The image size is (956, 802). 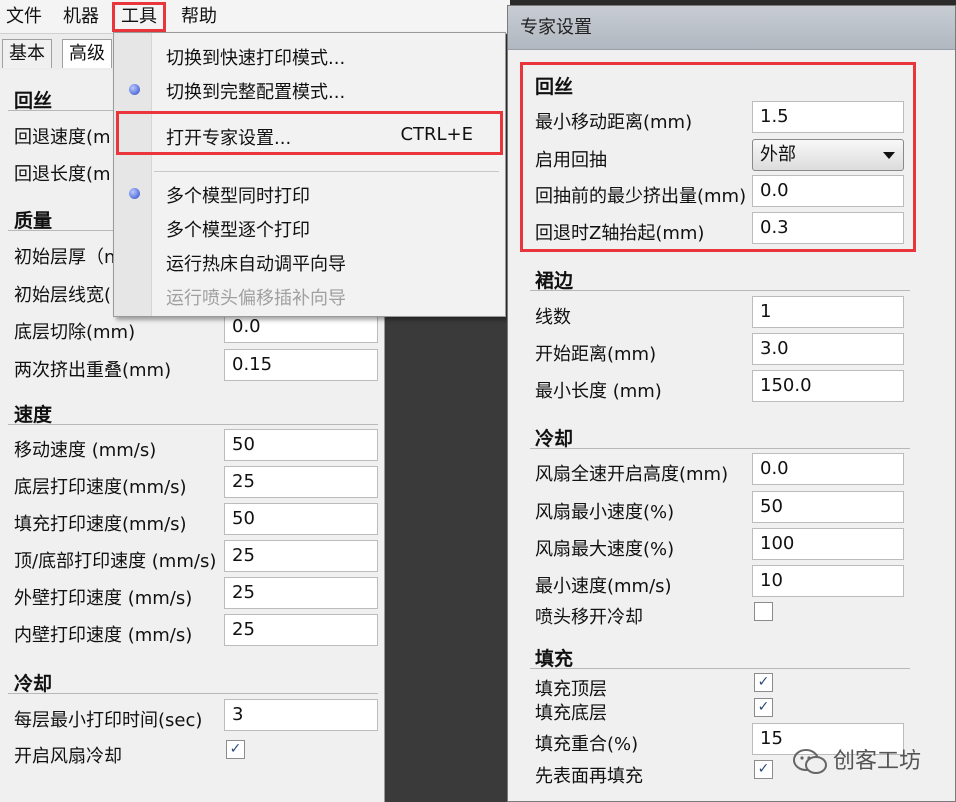 What do you see at coordinates (100, 524) in the screenshot?
I see `speed-row-label: 填充打印速度(mm/s)` at bounding box center [100, 524].